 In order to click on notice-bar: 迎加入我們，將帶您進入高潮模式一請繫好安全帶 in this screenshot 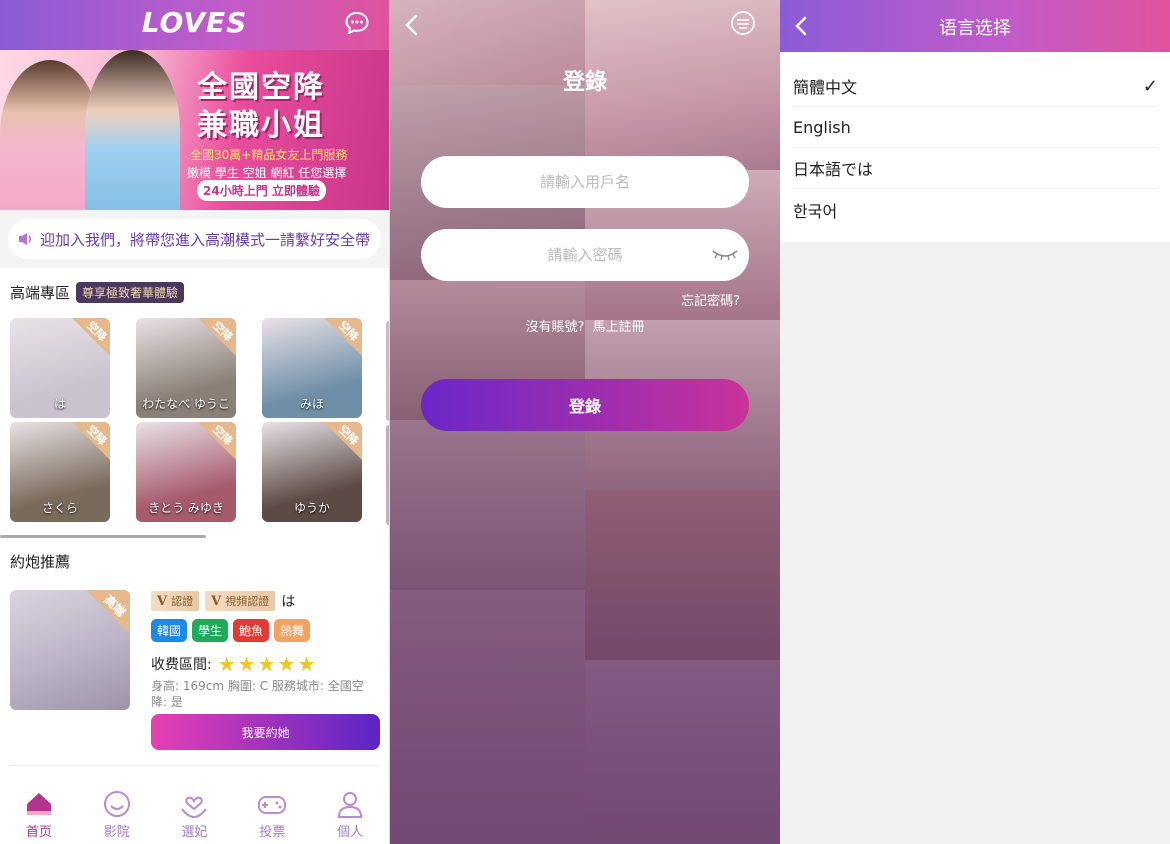, I will do `click(194, 239)`.